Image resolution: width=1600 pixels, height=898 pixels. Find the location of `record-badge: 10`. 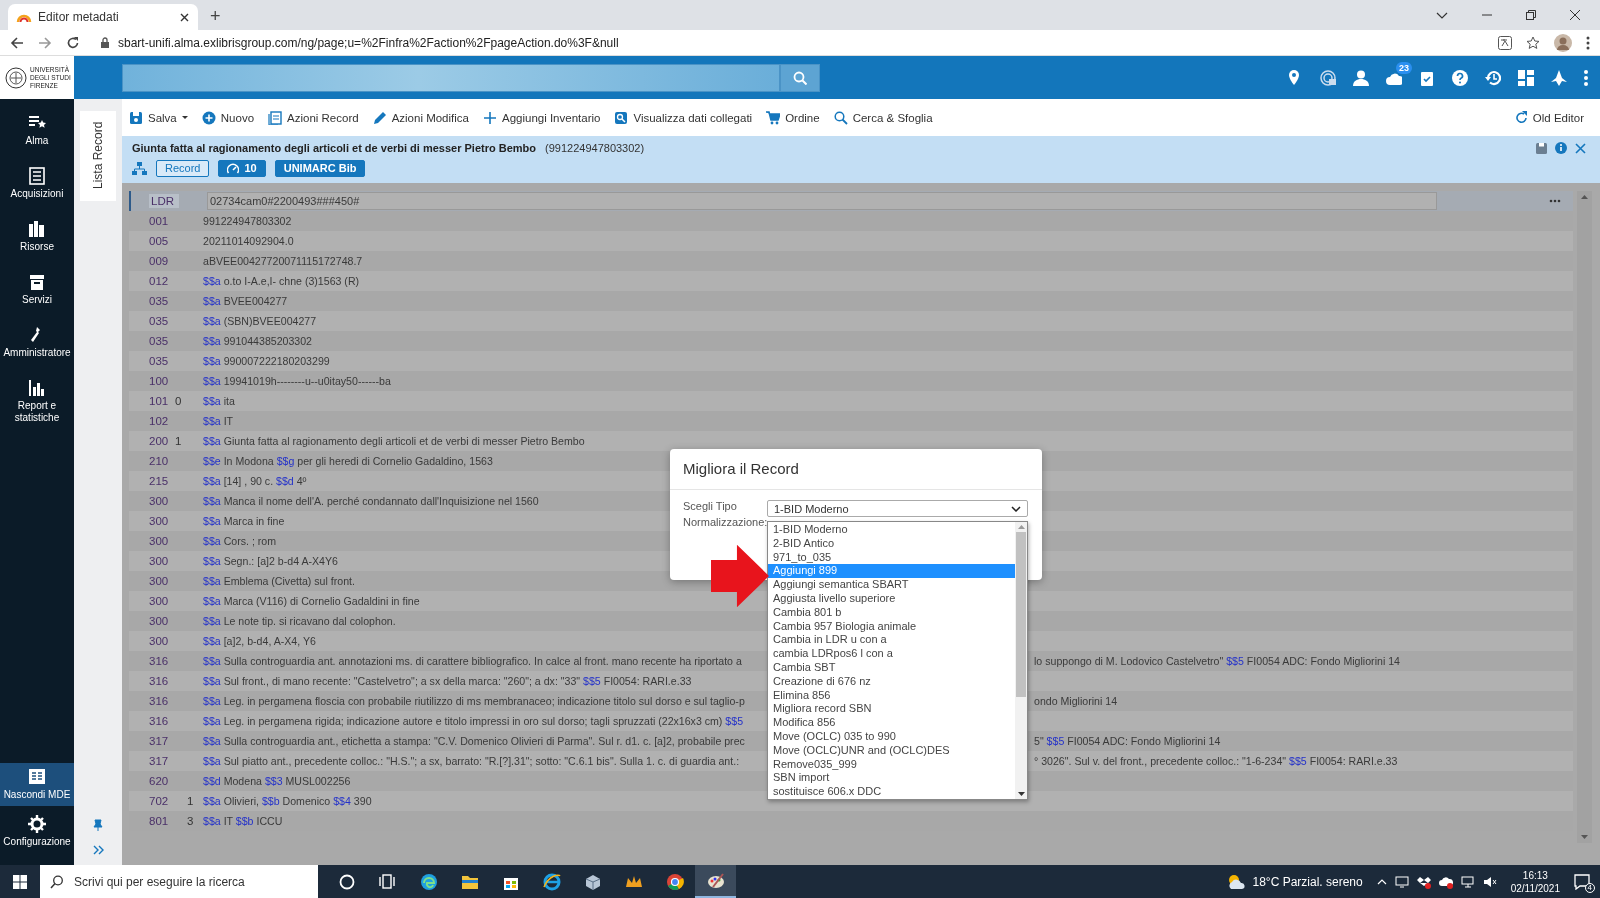

record-badge: 10 is located at coordinates (242, 168).